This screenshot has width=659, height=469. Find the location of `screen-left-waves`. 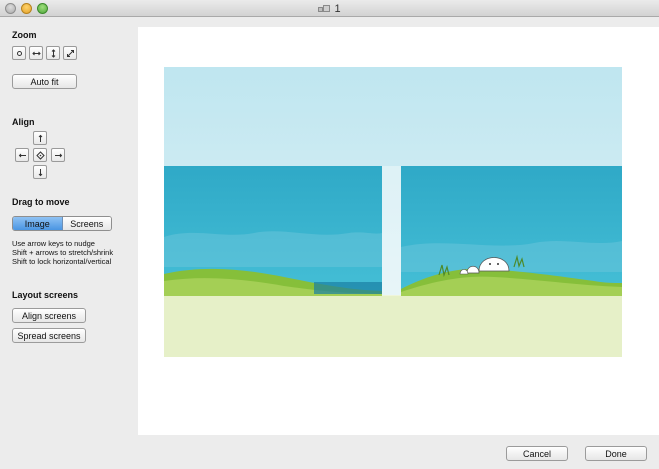

screen-left-waves is located at coordinates (273, 249).